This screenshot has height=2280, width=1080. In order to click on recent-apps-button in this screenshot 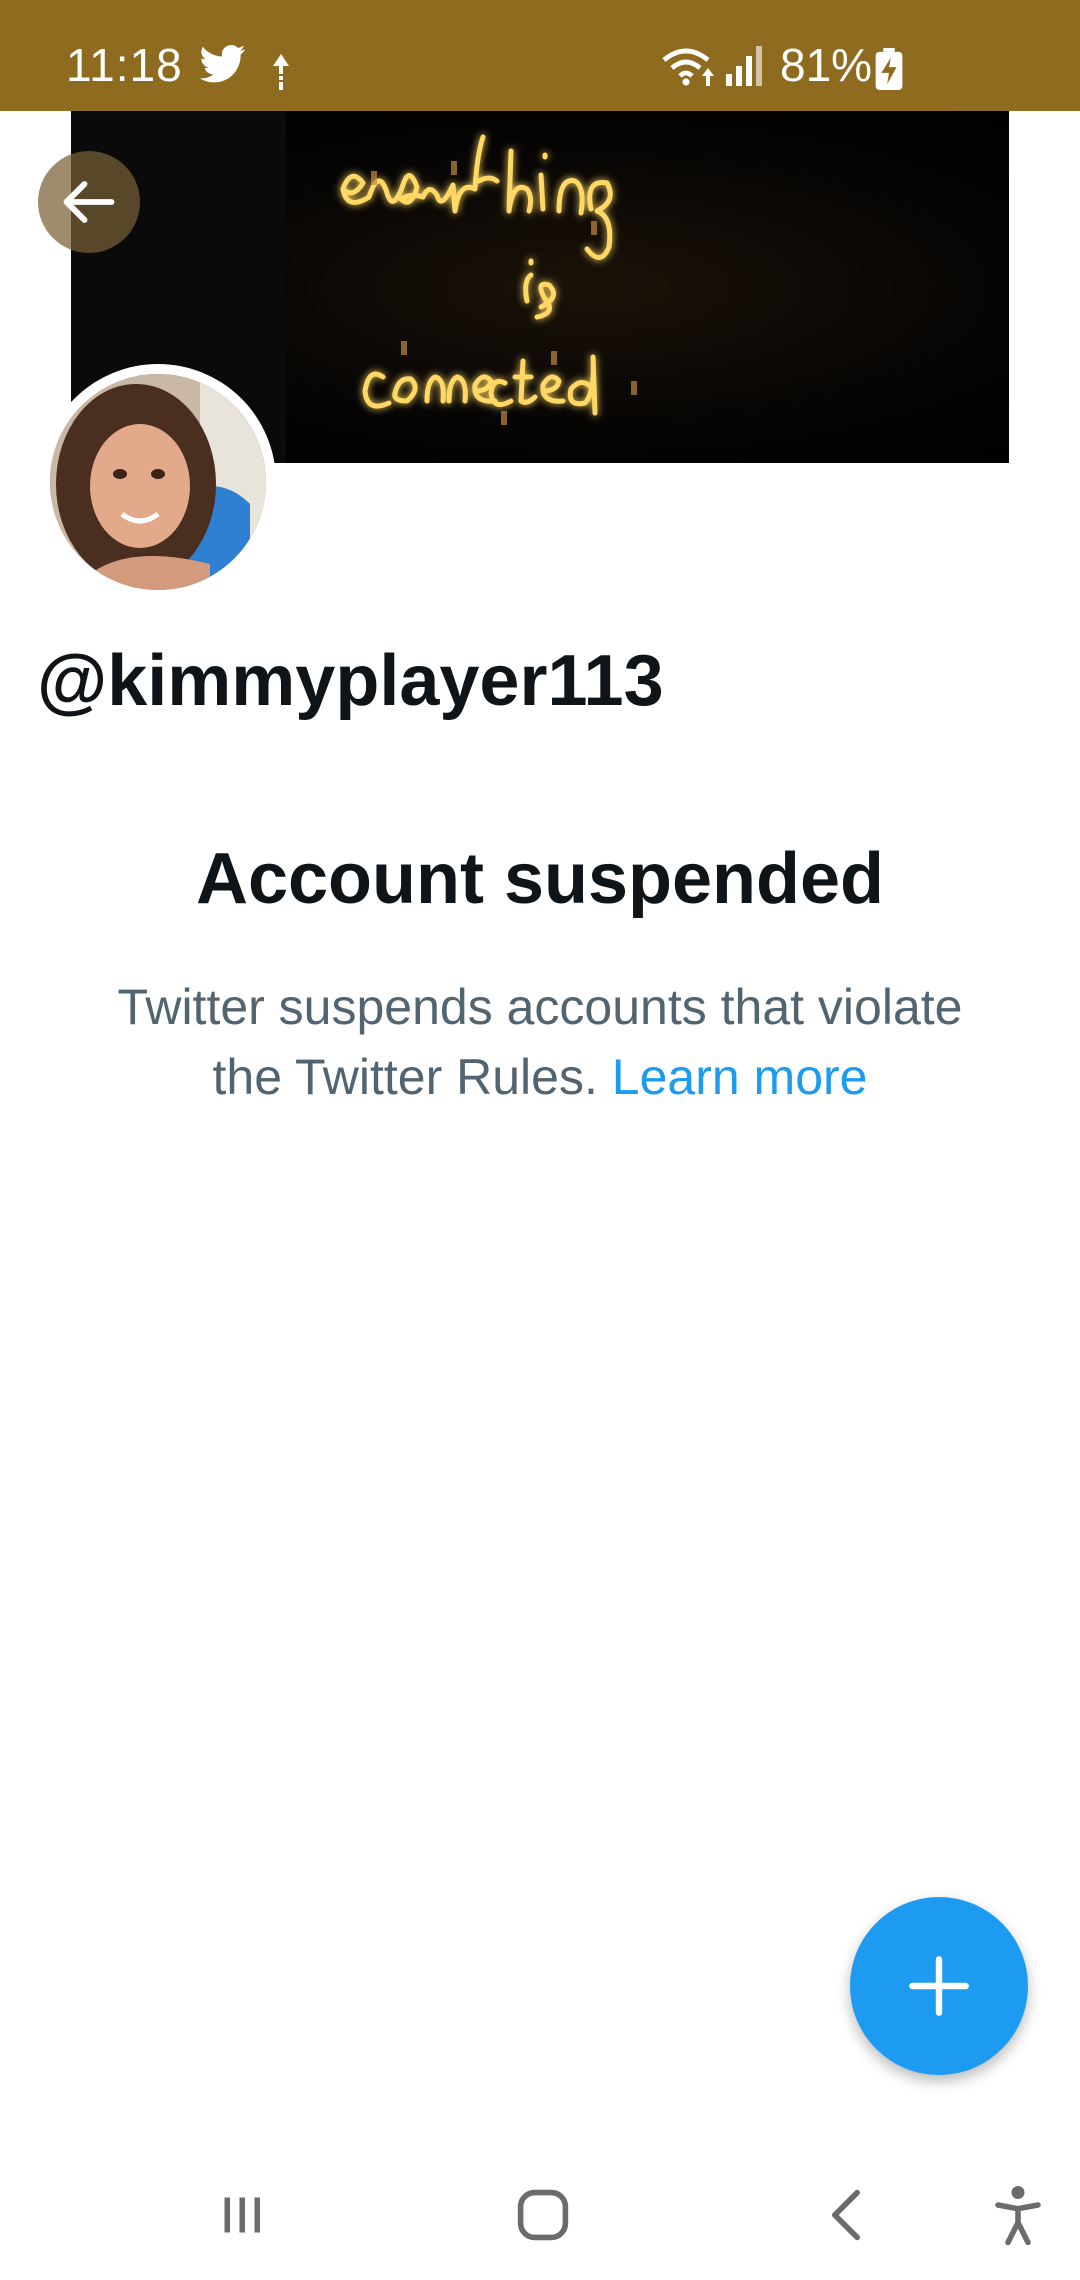, I will do `click(242, 2215)`.